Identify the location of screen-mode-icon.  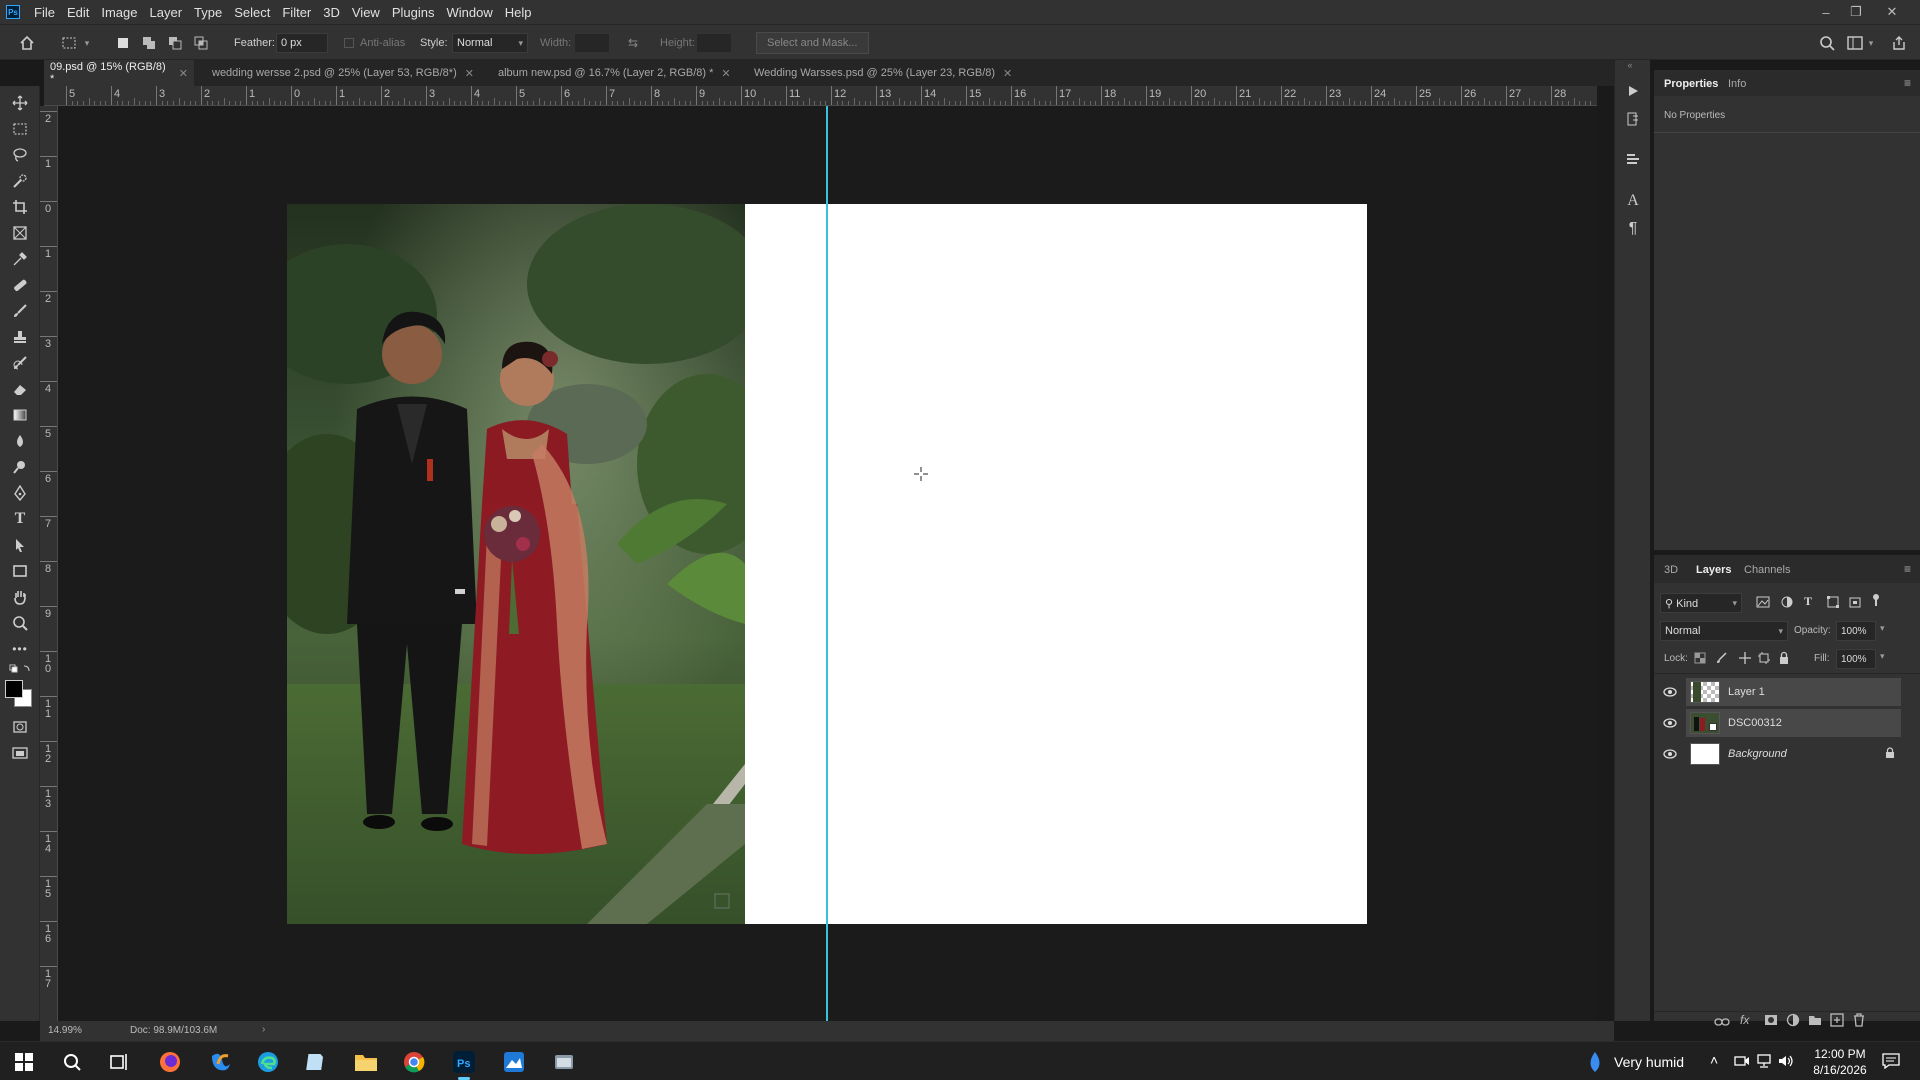
(20, 753).